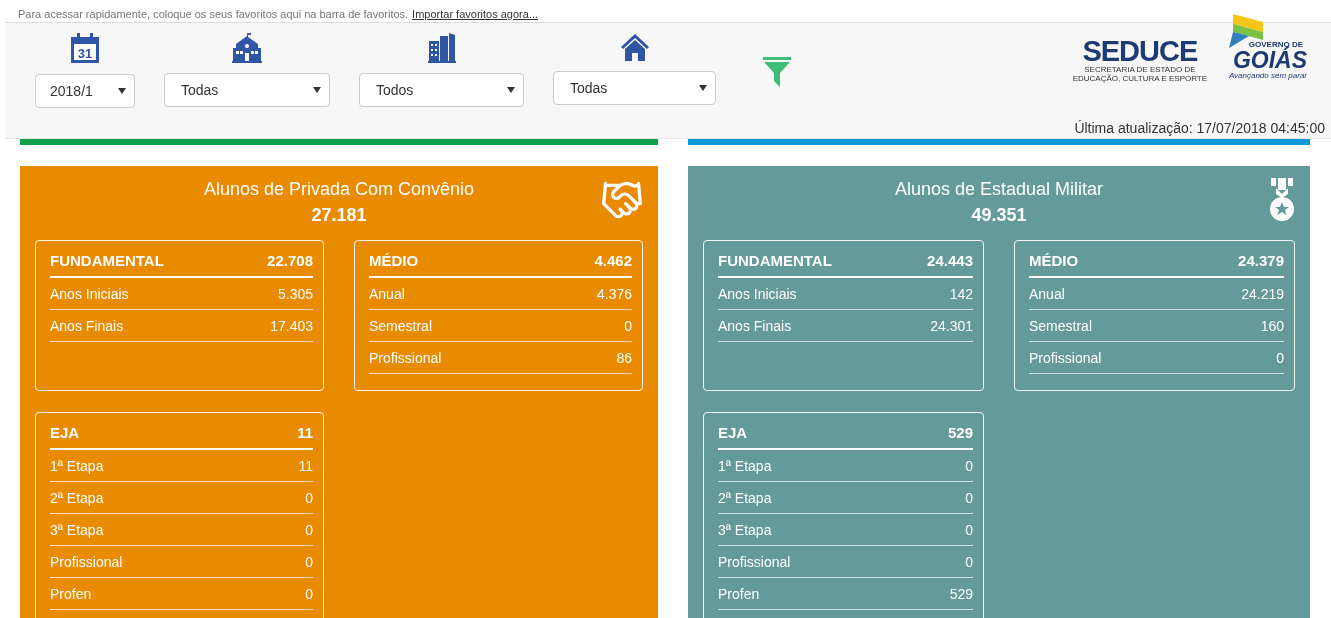 The image size is (1331, 618). Describe the element at coordinates (1282, 200) in the screenshot. I see `medal-icon` at that location.